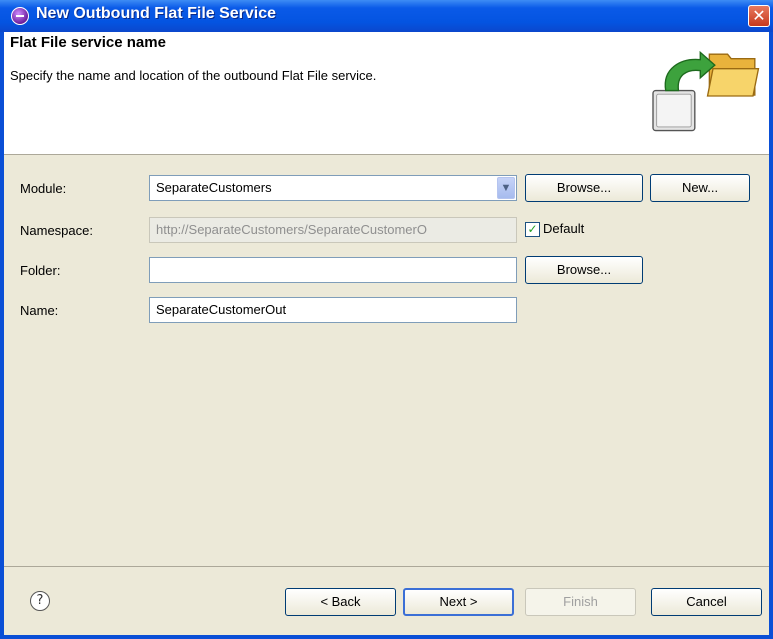 This screenshot has width=773, height=639. What do you see at coordinates (56, 230) in the screenshot?
I see `namespace-label: Namespace:` at bounding box center [56, 230].